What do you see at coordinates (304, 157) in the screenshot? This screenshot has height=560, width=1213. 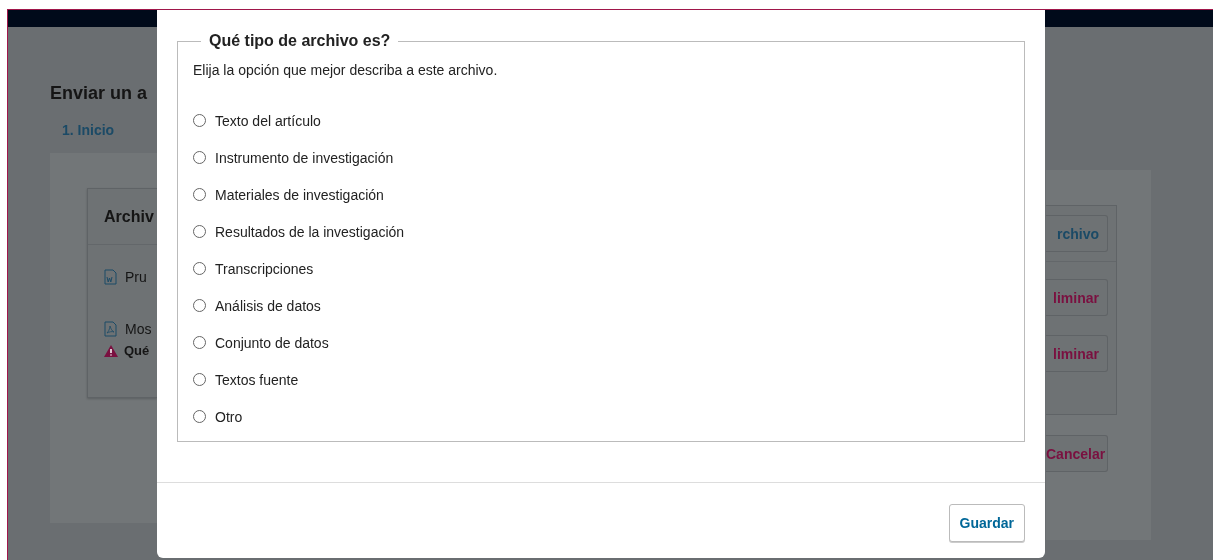 I see `option-label: Instrumento de investigación` at bounding box center [304, 157].